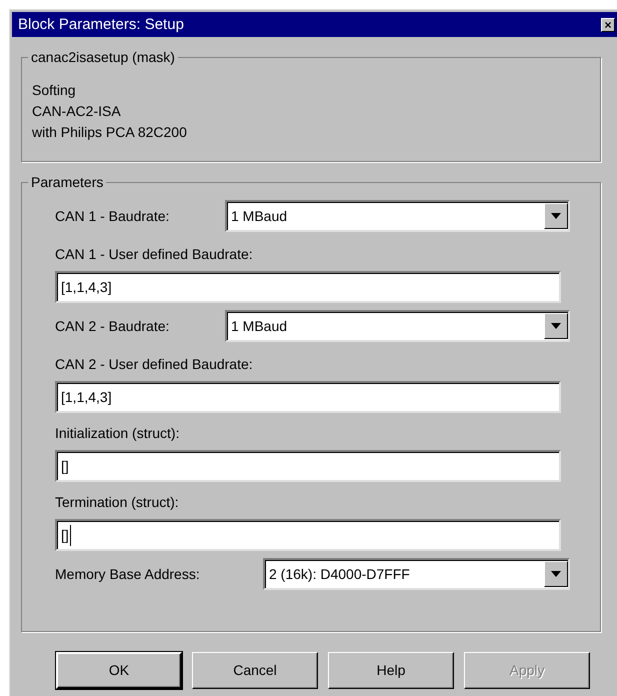 The height and width of the screenshot is (696, 617). I want to click on dialog-button: Help, so click(391, 670).